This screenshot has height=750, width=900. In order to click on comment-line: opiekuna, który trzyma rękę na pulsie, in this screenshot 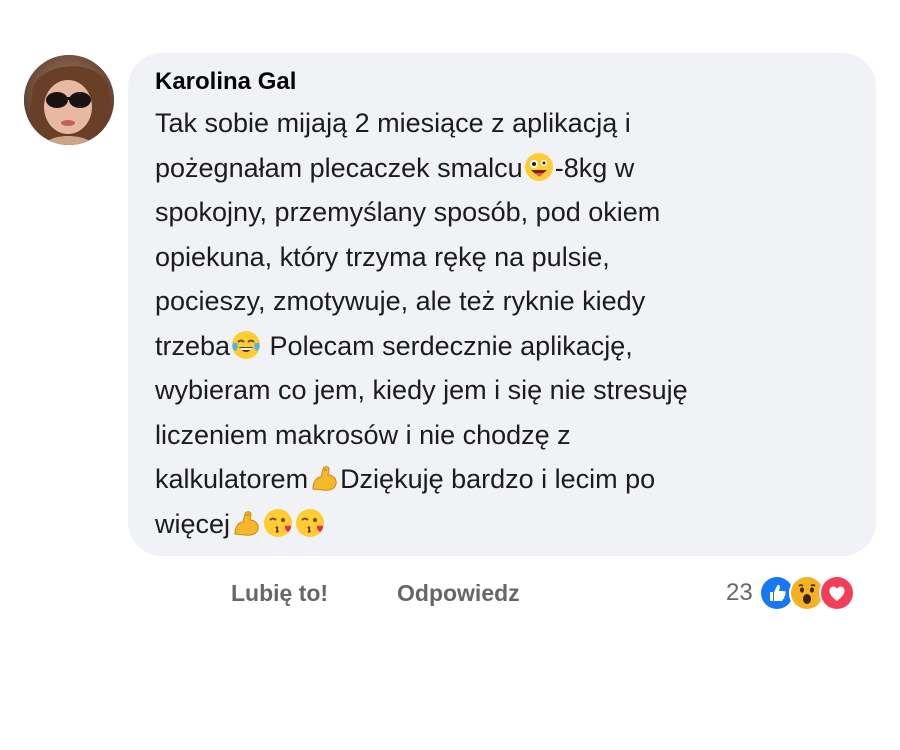, I will do `click(382, 256)`.